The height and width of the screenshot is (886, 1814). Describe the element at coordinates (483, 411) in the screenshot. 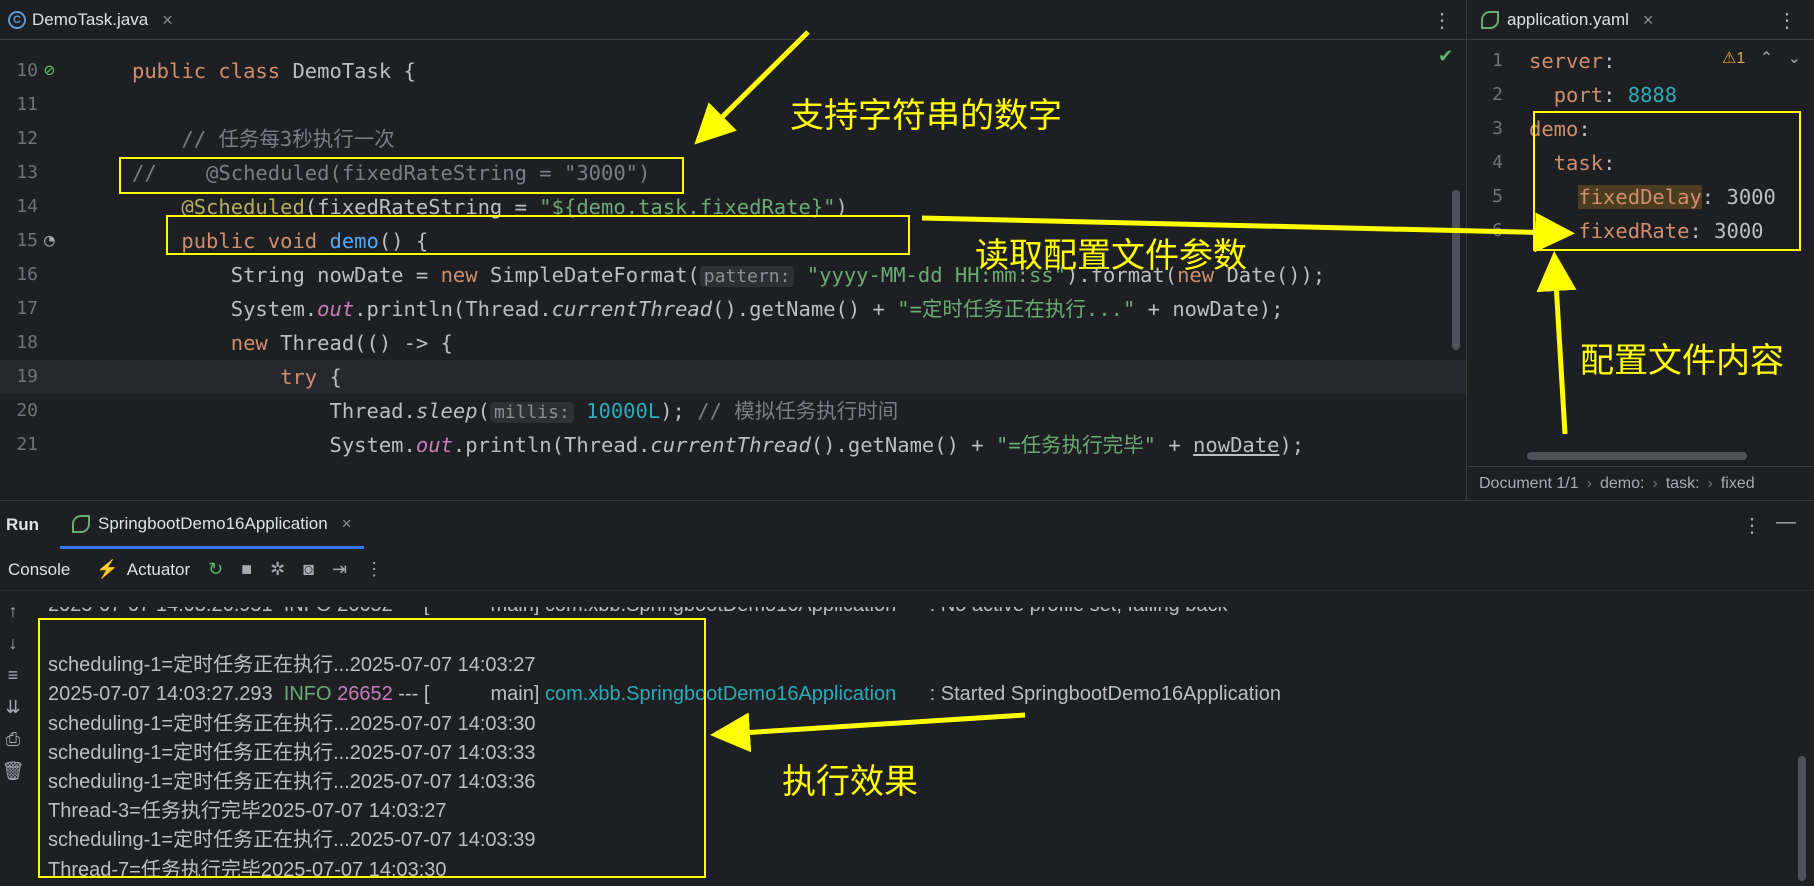

I see `code-token: (` at that location.